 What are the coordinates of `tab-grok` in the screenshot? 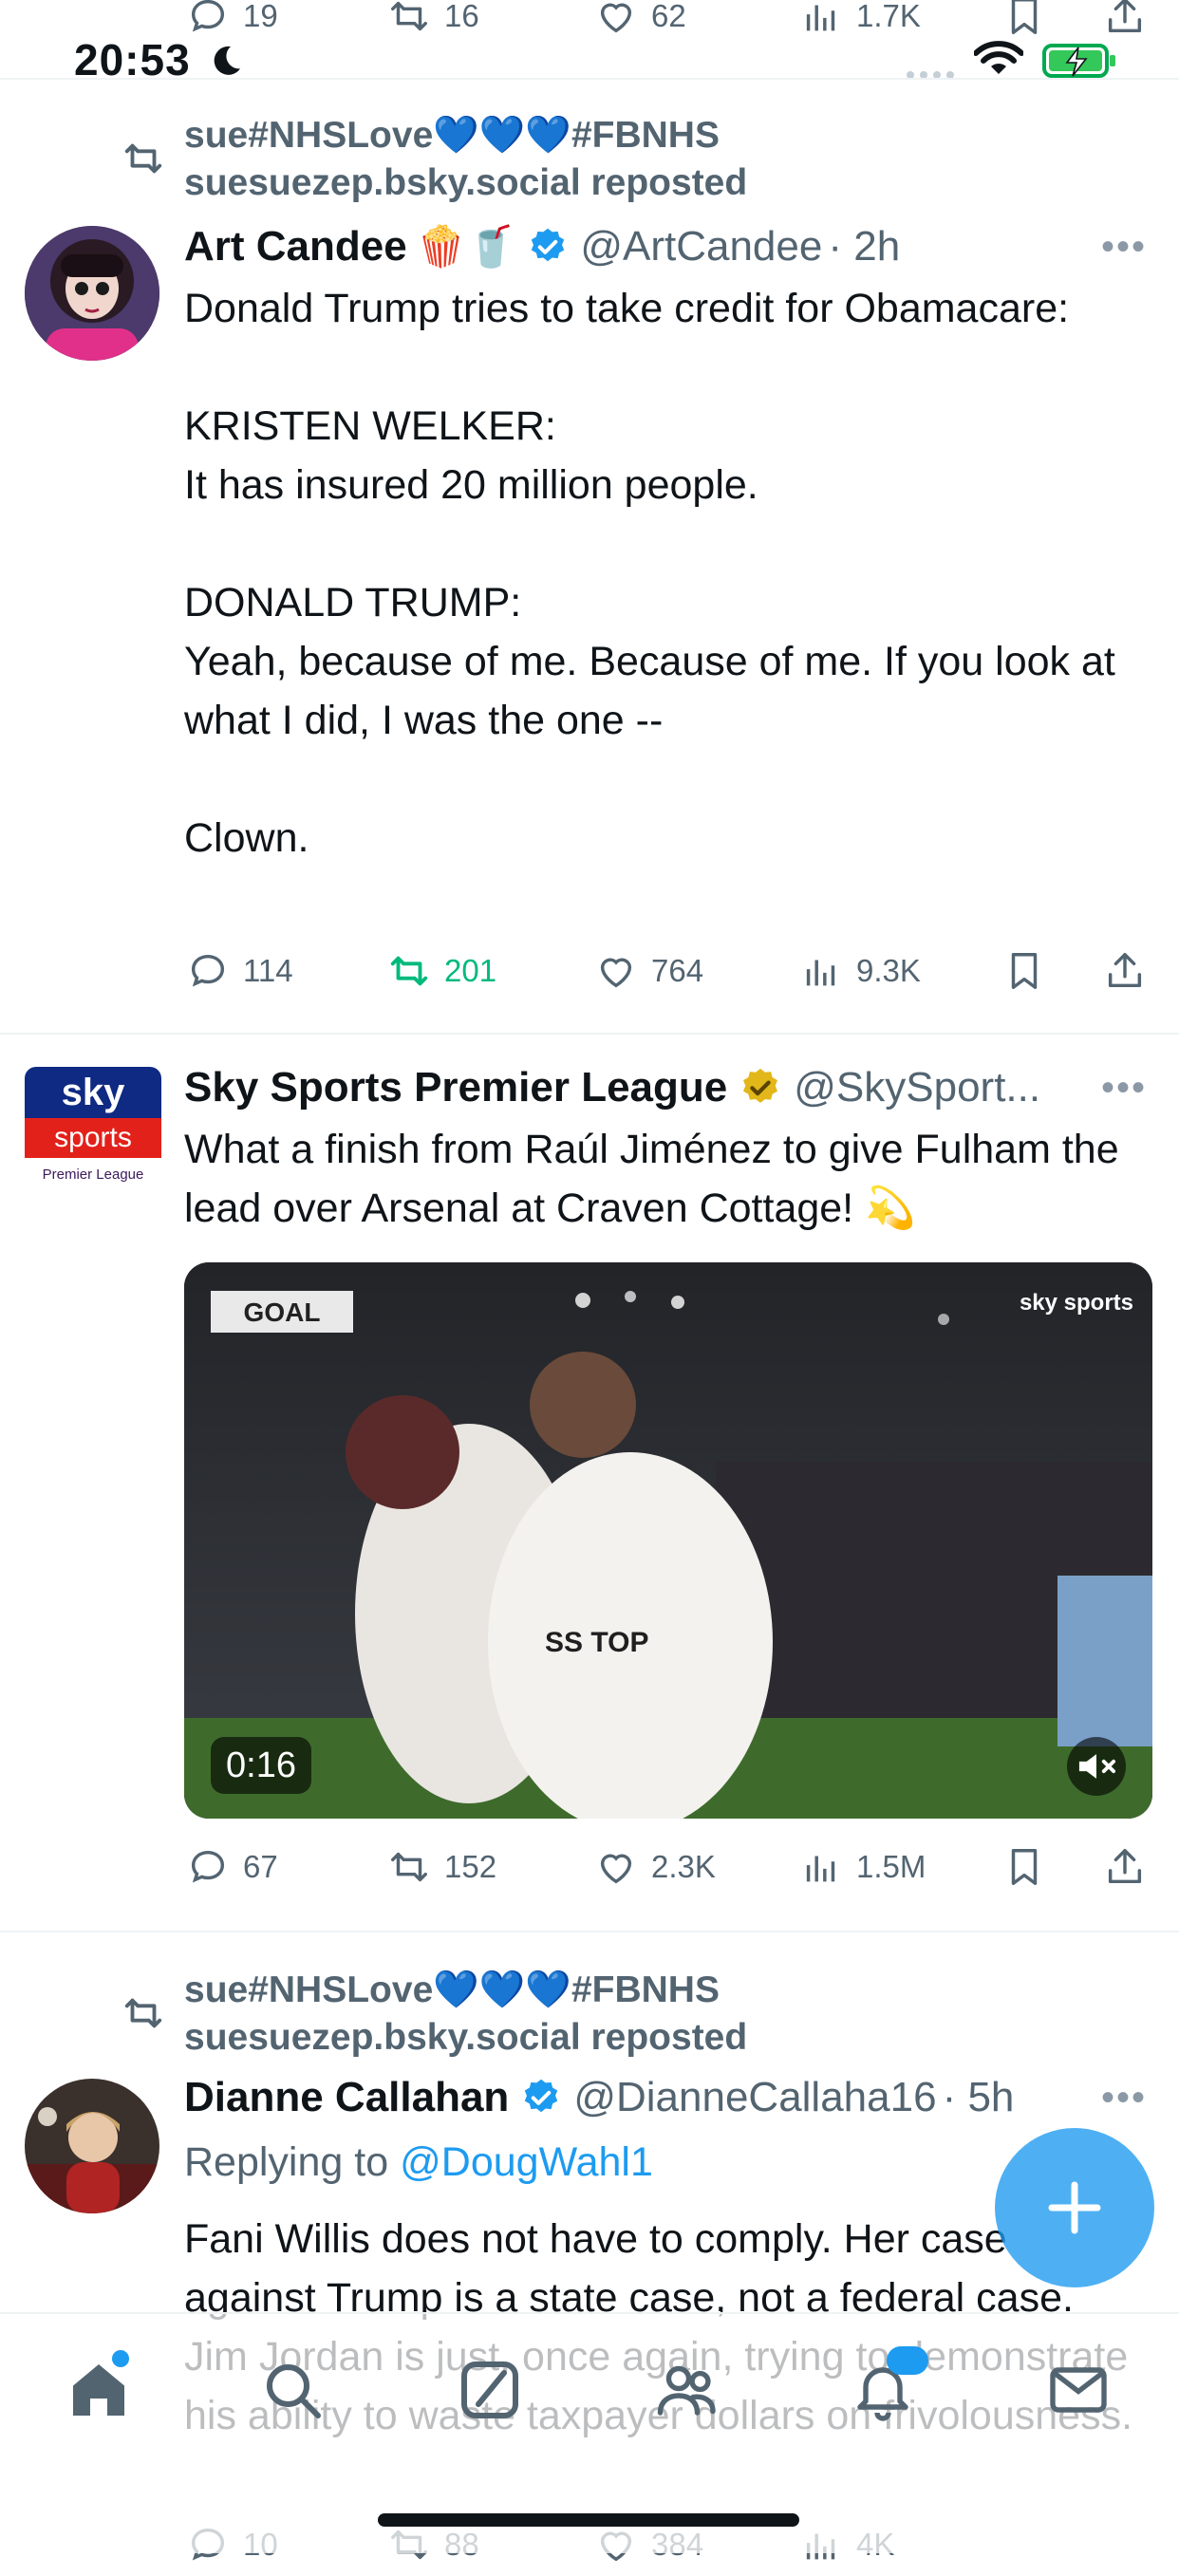 It's located at (490, 2390).